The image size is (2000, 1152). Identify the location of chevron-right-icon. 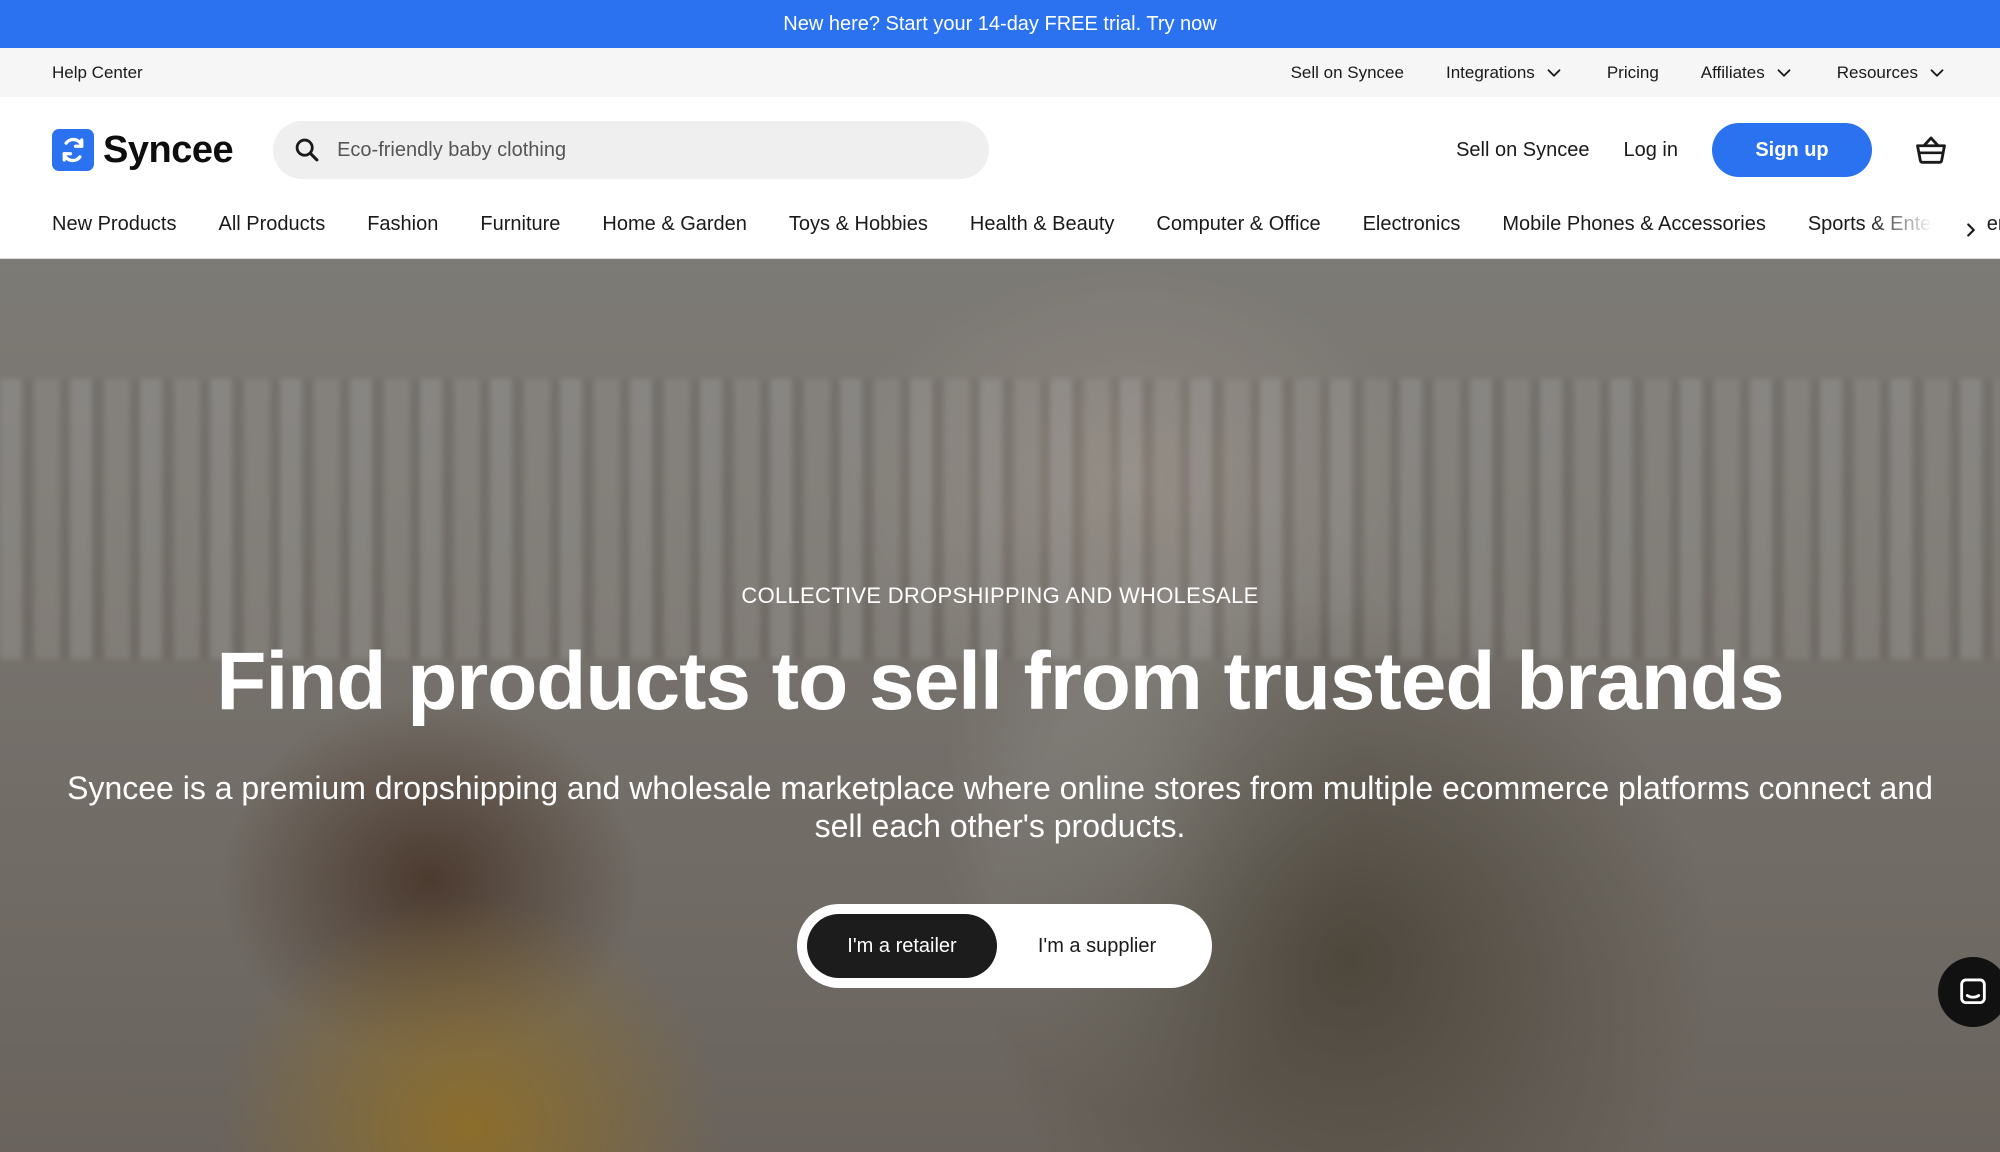
(1971, 230).